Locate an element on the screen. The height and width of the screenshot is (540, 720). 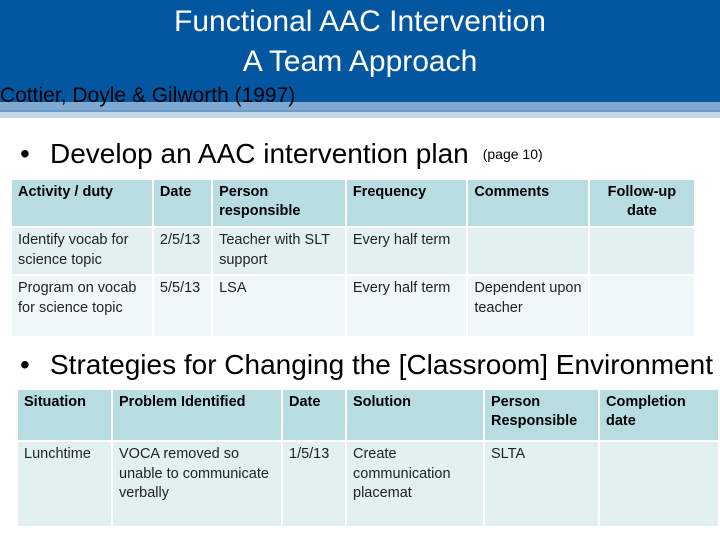
column-header-completion-date: Completion date is located at coordinates (659, 415).